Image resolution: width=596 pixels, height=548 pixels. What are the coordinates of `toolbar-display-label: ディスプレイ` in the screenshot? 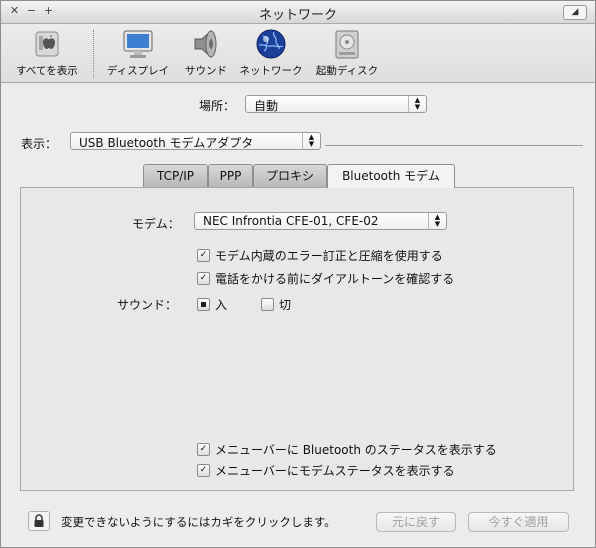 It's located at (138, 71).